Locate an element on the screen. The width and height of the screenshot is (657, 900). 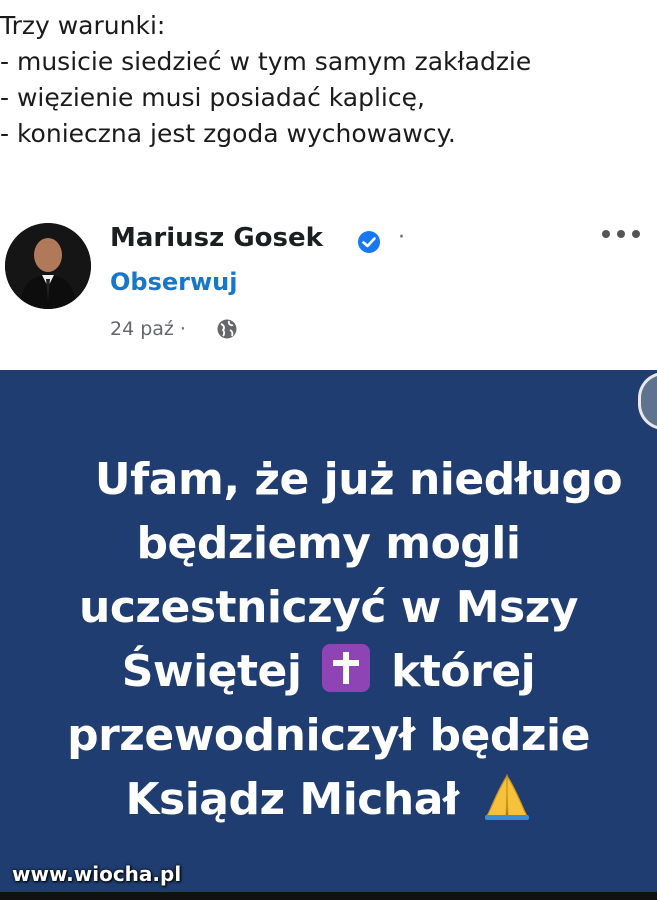
verified-badge-icon is located at coordinates (369, 242).